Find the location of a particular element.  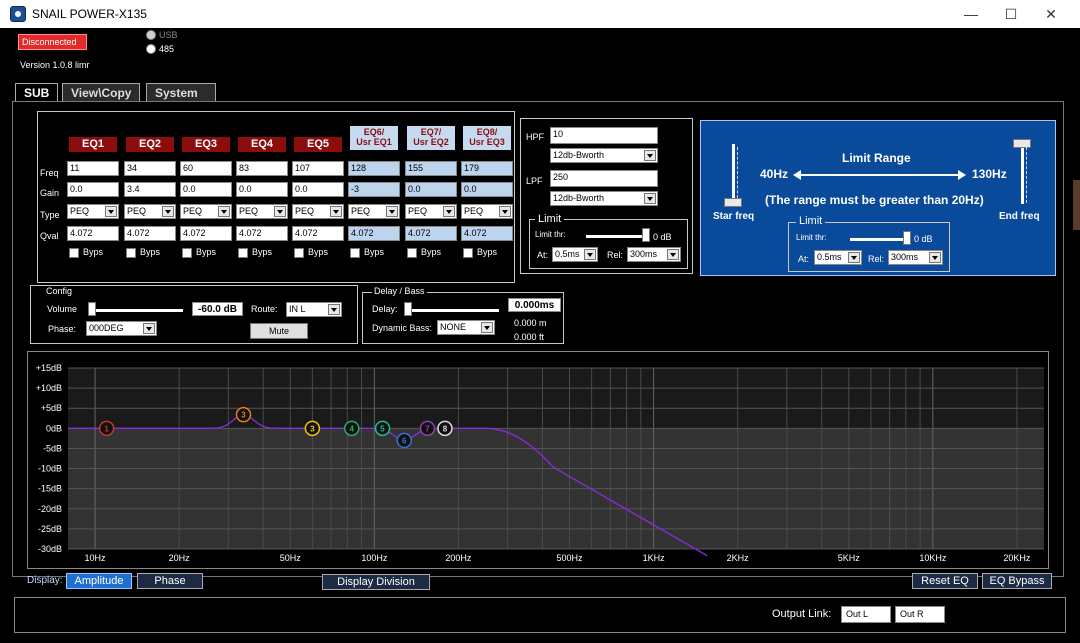

eq5-qval-input: 4.072 is located at coordinates (318, 233).